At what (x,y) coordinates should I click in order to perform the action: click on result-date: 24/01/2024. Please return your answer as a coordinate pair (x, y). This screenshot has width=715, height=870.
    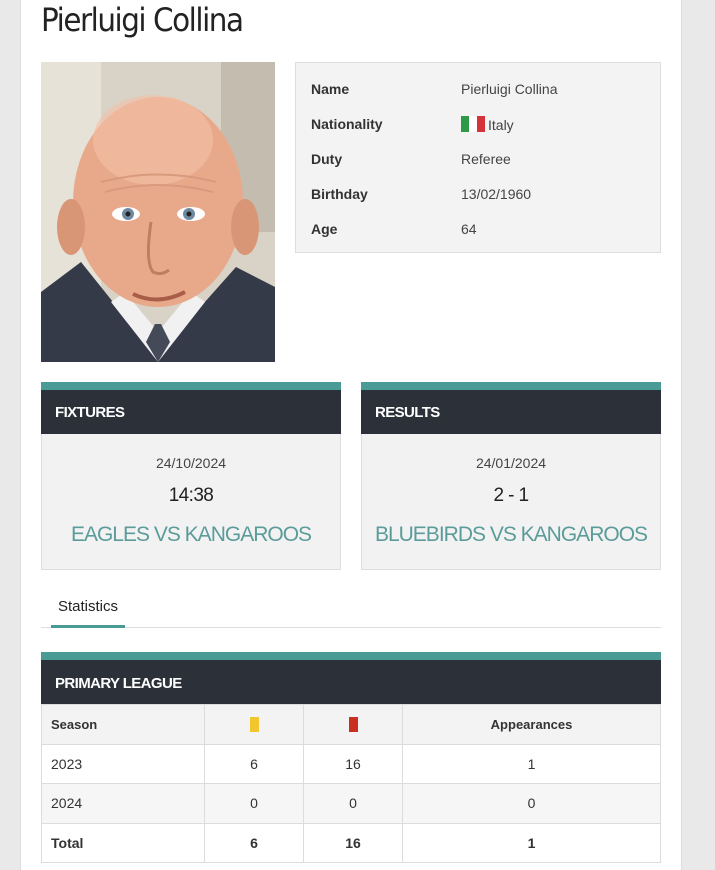
    Looking at the image, I should click on (511, 463).